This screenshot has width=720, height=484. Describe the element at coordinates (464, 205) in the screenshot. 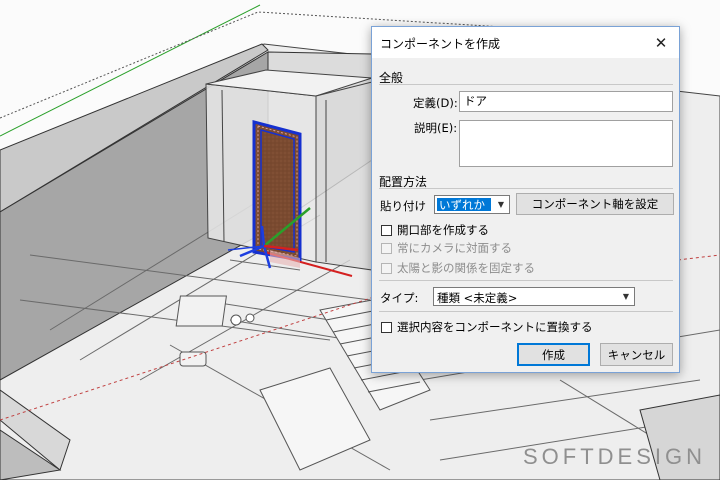

I see `glue-selected-value: いずれか` at that location.